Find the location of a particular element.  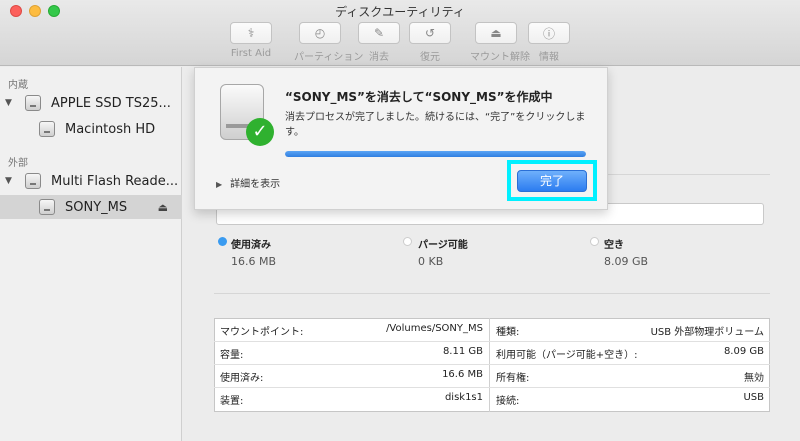

info-value: 8.11 GB is located at coordinates (462, 351).